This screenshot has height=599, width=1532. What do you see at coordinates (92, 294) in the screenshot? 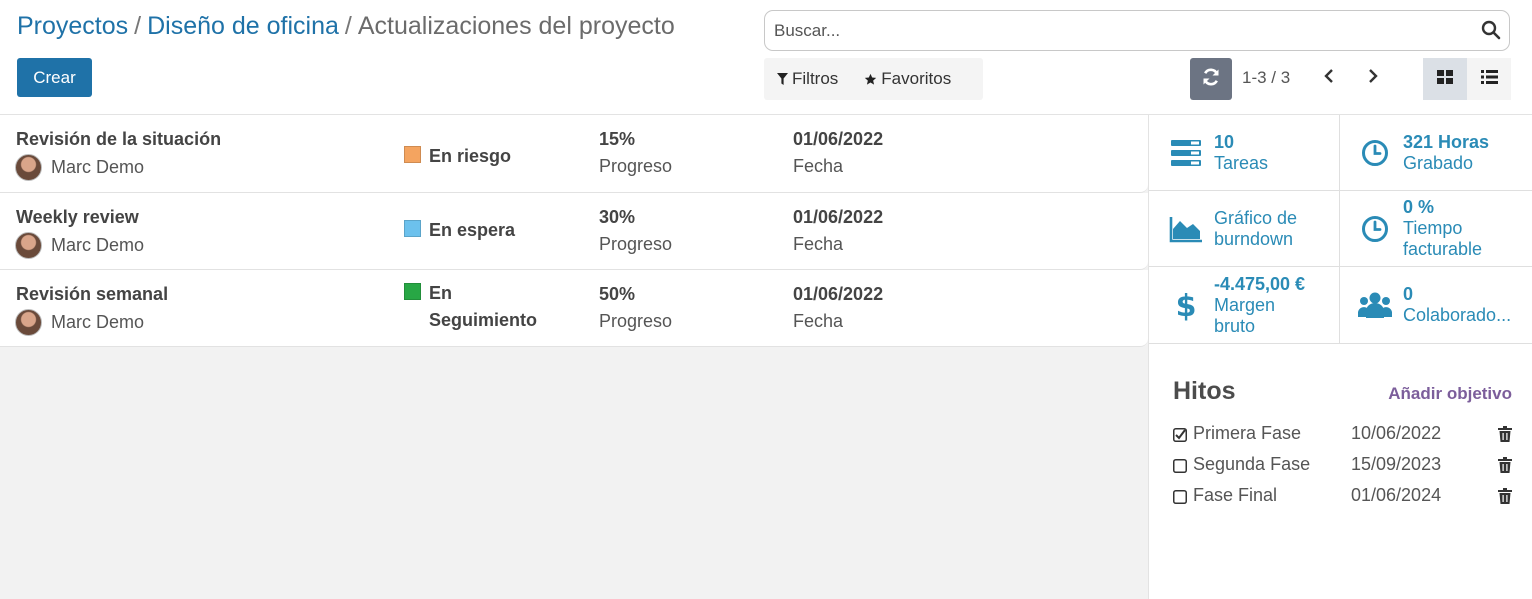
I see `update-title: Revisión semanal` at bounding box center [92, 294].